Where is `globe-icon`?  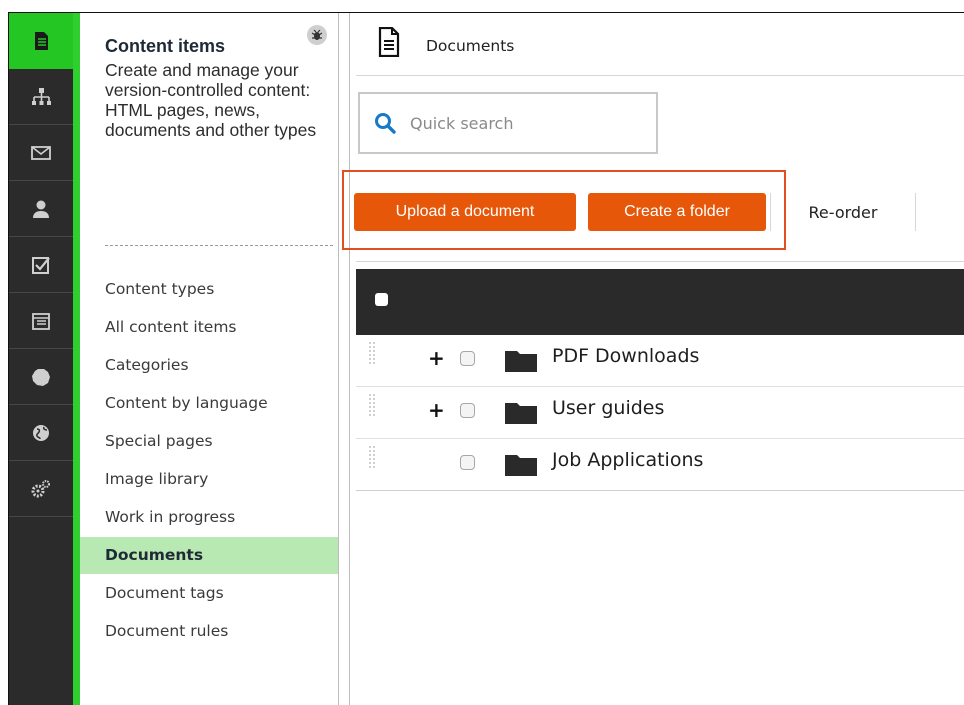 globe-icon is located at coordinates (41, 432).